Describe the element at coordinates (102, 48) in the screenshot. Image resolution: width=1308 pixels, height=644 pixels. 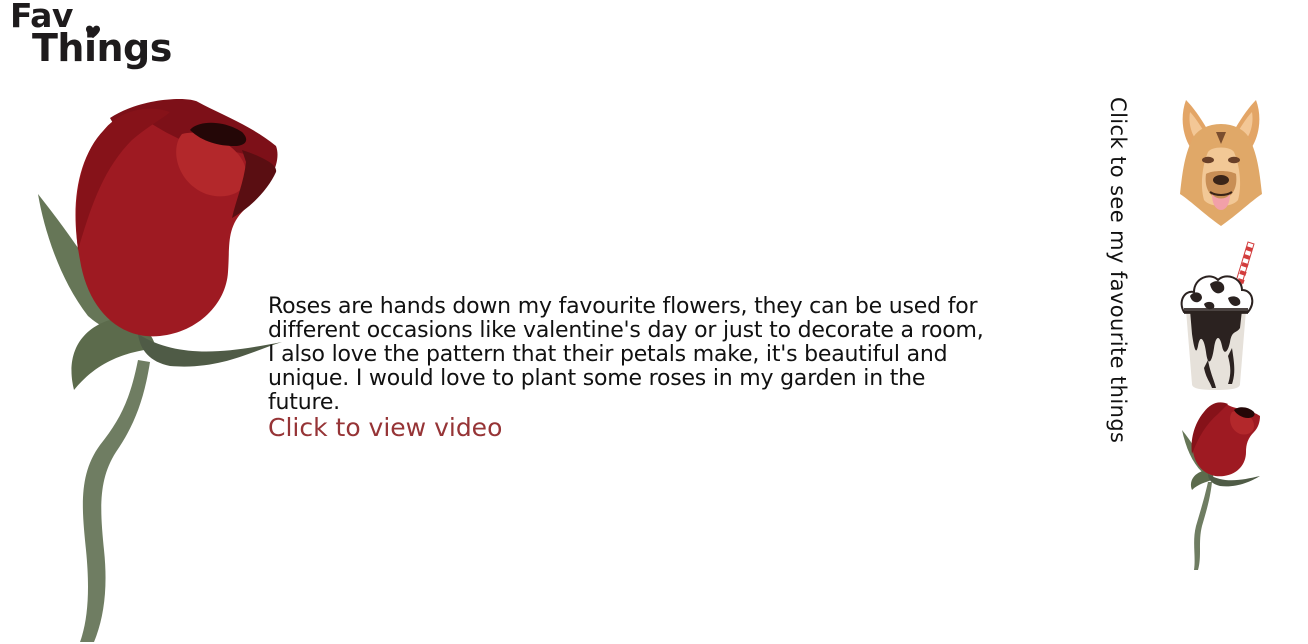
I see `logo-text-things: Things` at that location.